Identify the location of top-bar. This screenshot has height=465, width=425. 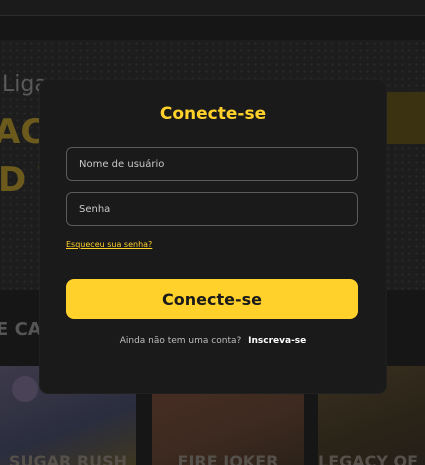
(212, 8).